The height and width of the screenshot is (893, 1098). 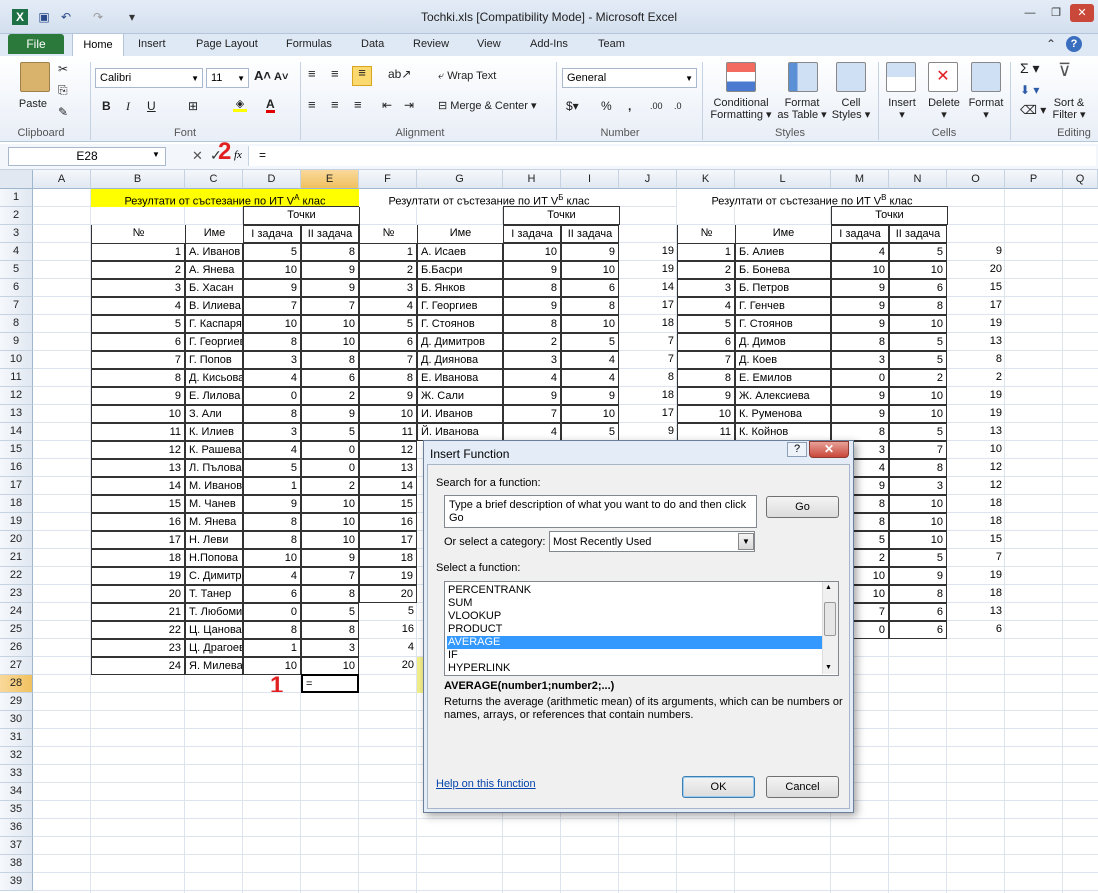 I want to click on row-header: 16, so click(x=16, y=468).